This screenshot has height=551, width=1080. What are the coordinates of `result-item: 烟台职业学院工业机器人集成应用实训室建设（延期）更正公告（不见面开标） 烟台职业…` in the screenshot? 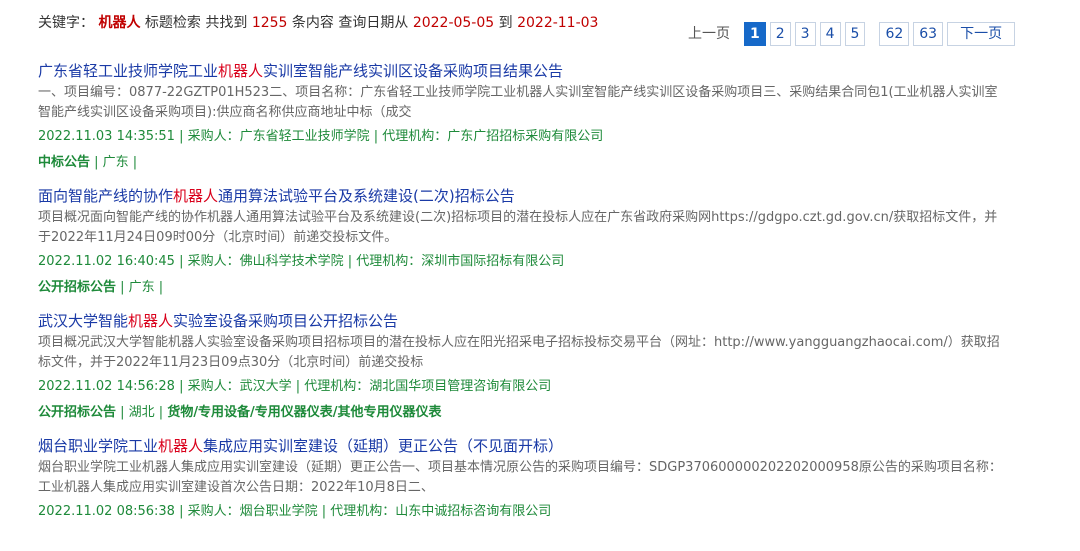 It's located at (523, 478).